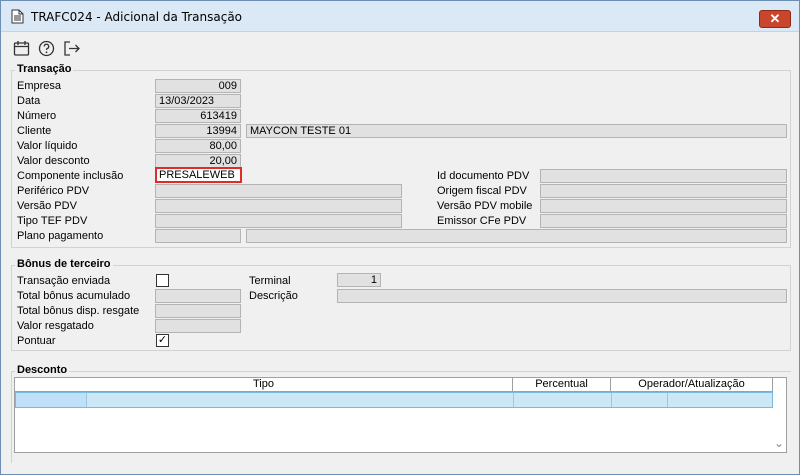  I want to click on table-row, so click(394, 400).